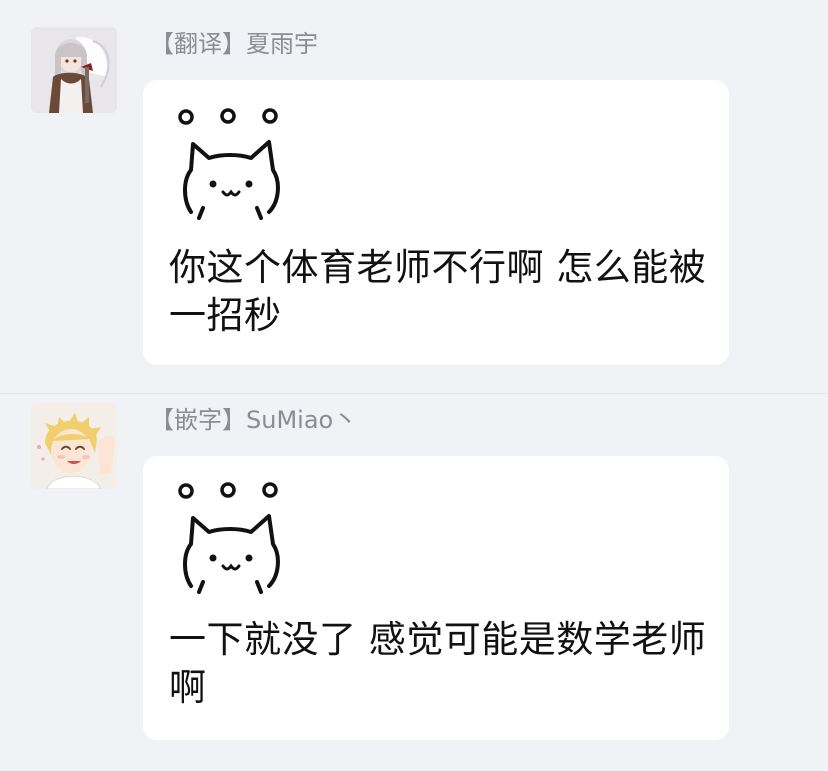  Describe the element at coordinates (234, 44) in the screenshot. I see `sender-name: 【翻译】夏雨宇` at that location.